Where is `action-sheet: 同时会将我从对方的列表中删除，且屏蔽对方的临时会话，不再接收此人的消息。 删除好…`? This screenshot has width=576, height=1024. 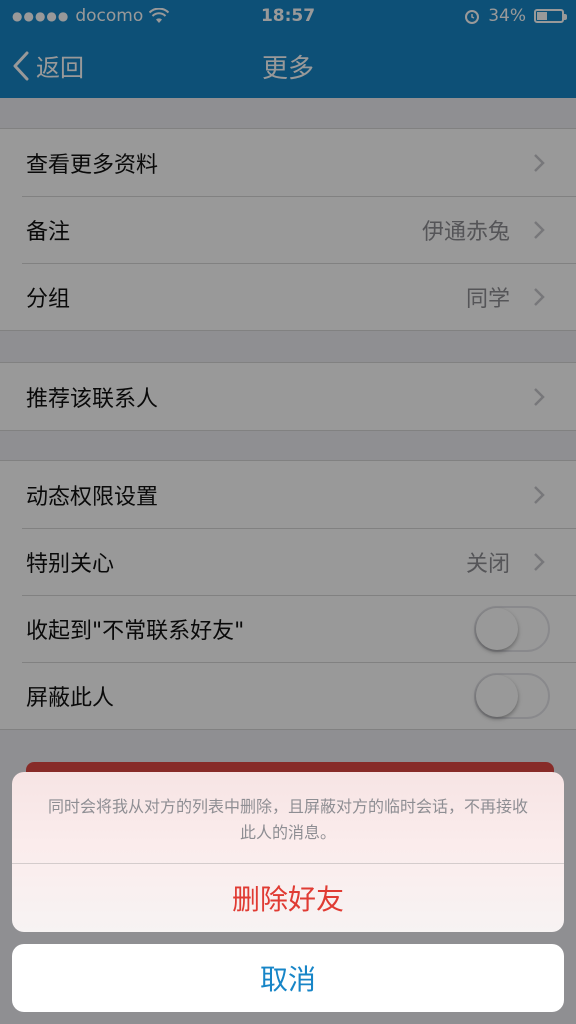
action-sheet: 同时会将我从对方的列表中删除，且屏蔽对方的临时会话，不再接收此人的消息。 删除好… is located at coordinates (288, 852).